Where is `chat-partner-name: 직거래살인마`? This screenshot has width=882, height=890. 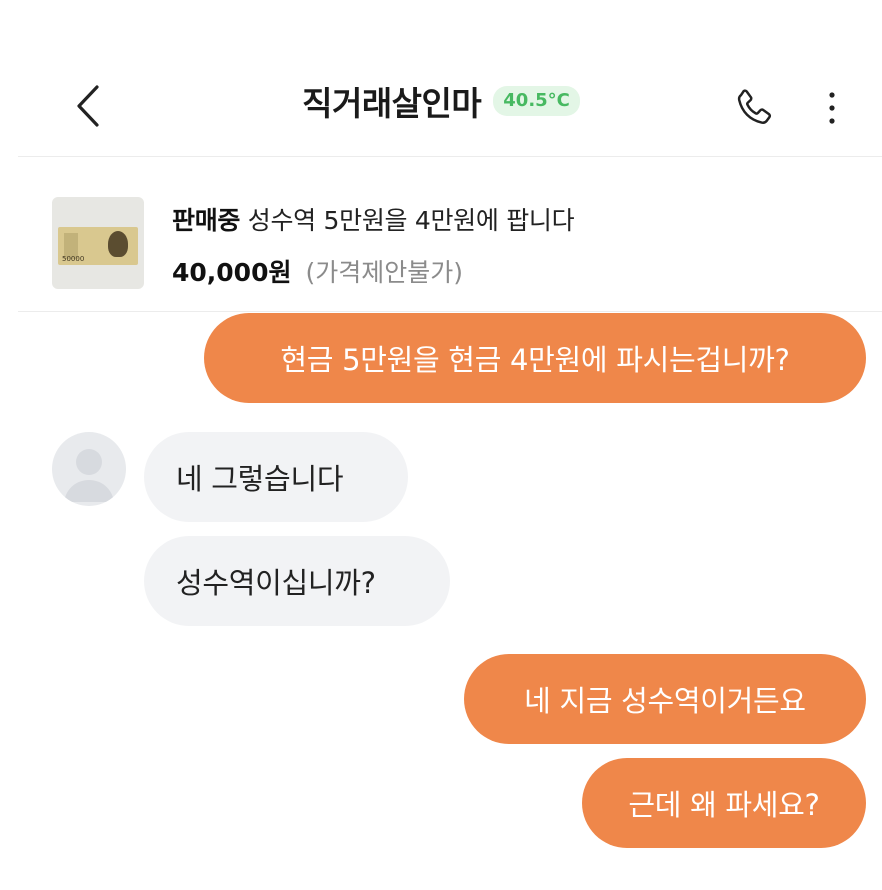 chat-partner-name: 직거래살인마 is located at coordinates (392, 101).